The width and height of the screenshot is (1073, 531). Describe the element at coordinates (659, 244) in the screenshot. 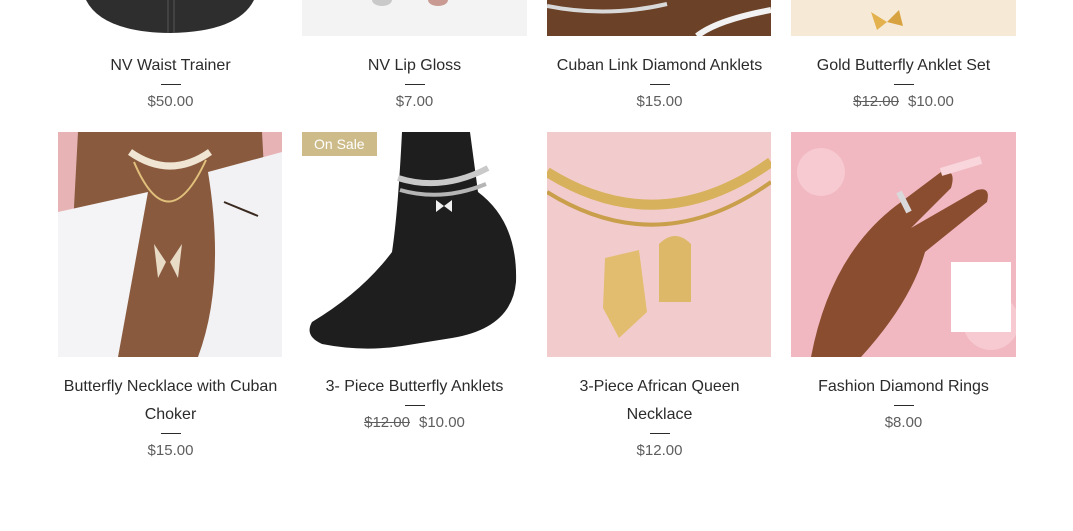

I see `product-image-african-queen-necklace` at that location.